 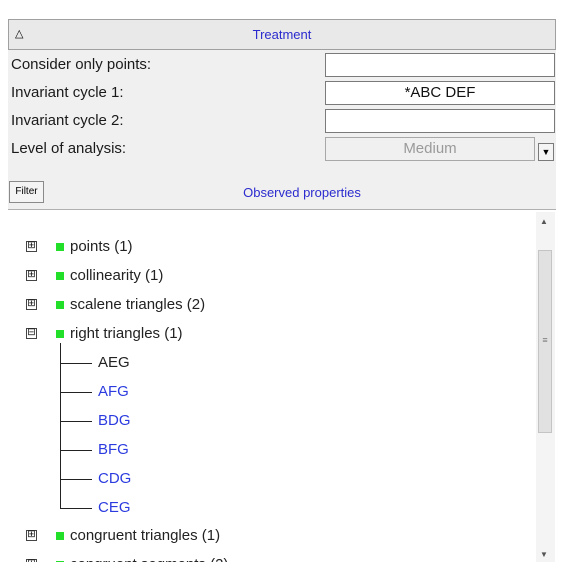 What do you see at coordinates (302, 192) in the screenshot?
I see `observed-properties-title: Observed properties` at bounding box center [302, 192].